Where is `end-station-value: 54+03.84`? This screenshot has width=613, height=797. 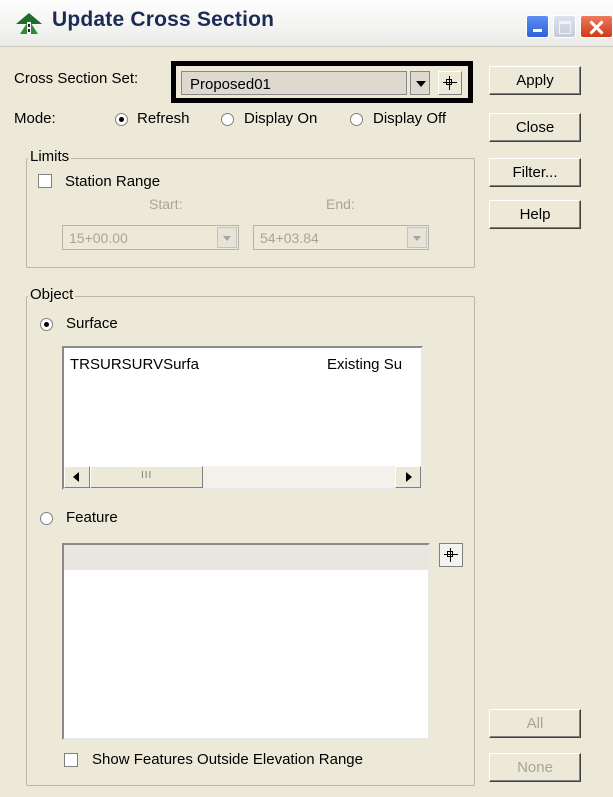
end-station-value: 54+03.84 is located at coordinates (289, 238).